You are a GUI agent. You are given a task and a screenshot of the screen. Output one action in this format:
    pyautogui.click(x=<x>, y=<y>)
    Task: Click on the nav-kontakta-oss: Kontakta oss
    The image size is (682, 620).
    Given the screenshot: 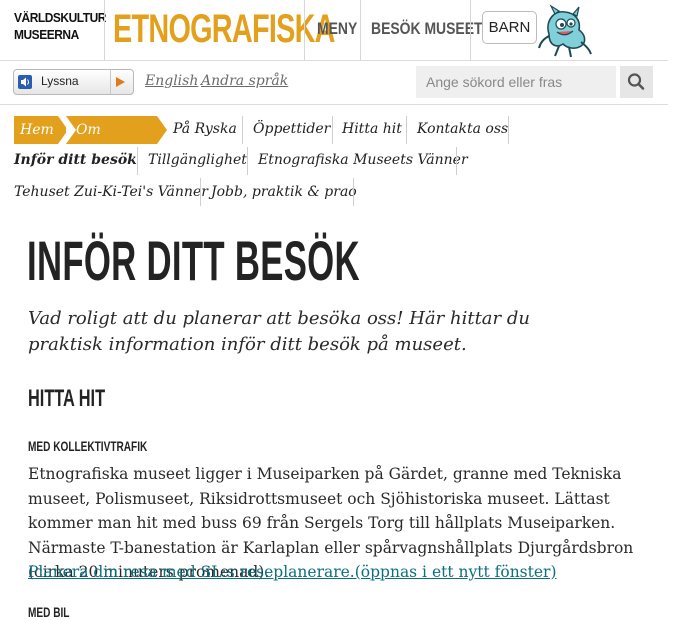 What is the action you would take?
    pyautogui.click(x=462, y=129)
    